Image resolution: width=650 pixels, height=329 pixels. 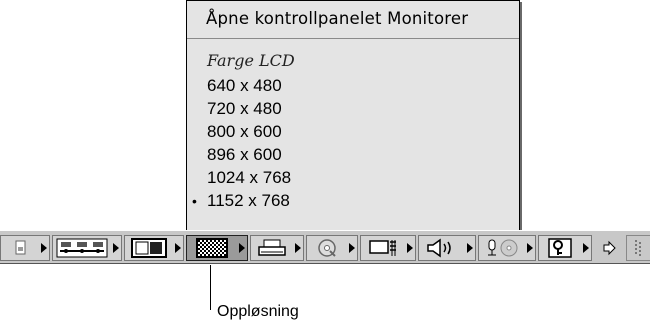 I want to click on energy-saver-icon, so click(x=383, y=248).